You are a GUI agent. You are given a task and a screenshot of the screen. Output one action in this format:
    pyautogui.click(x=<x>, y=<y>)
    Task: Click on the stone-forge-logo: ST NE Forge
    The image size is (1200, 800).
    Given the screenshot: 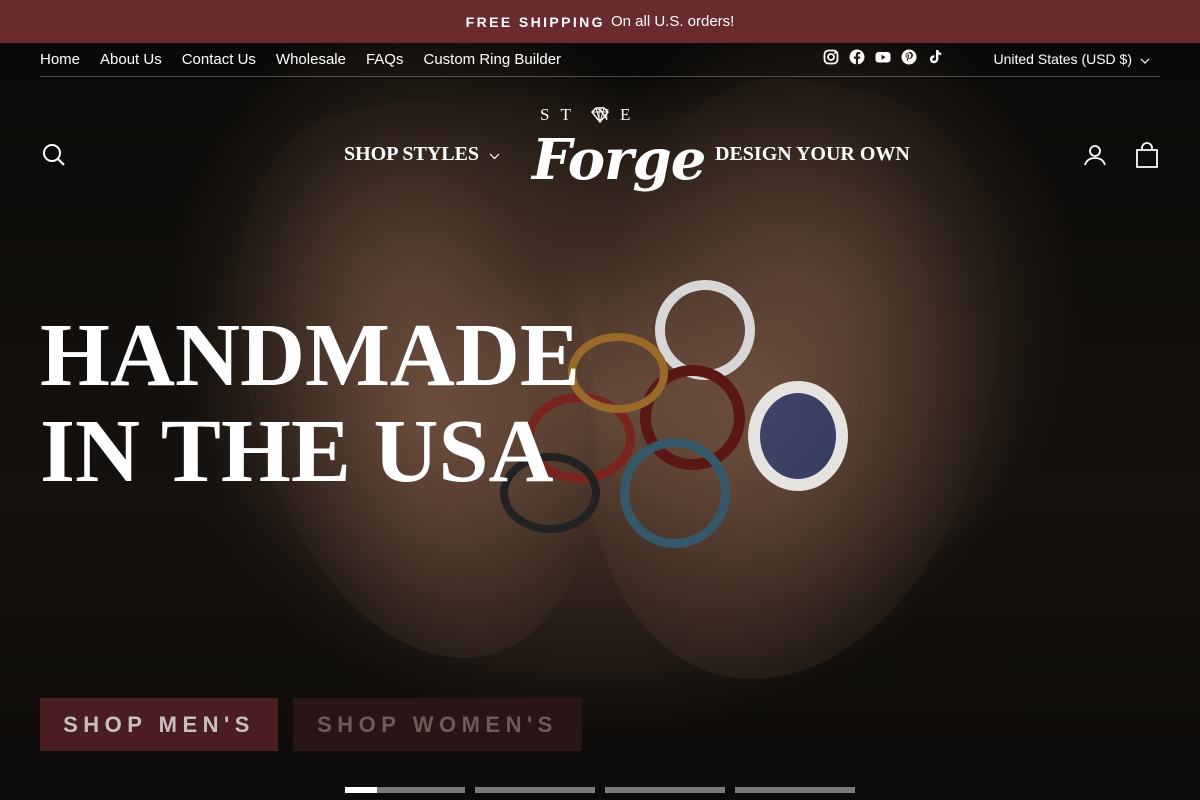 What is the action you would take?
    pyautogui.click(x=617, y=155)
    